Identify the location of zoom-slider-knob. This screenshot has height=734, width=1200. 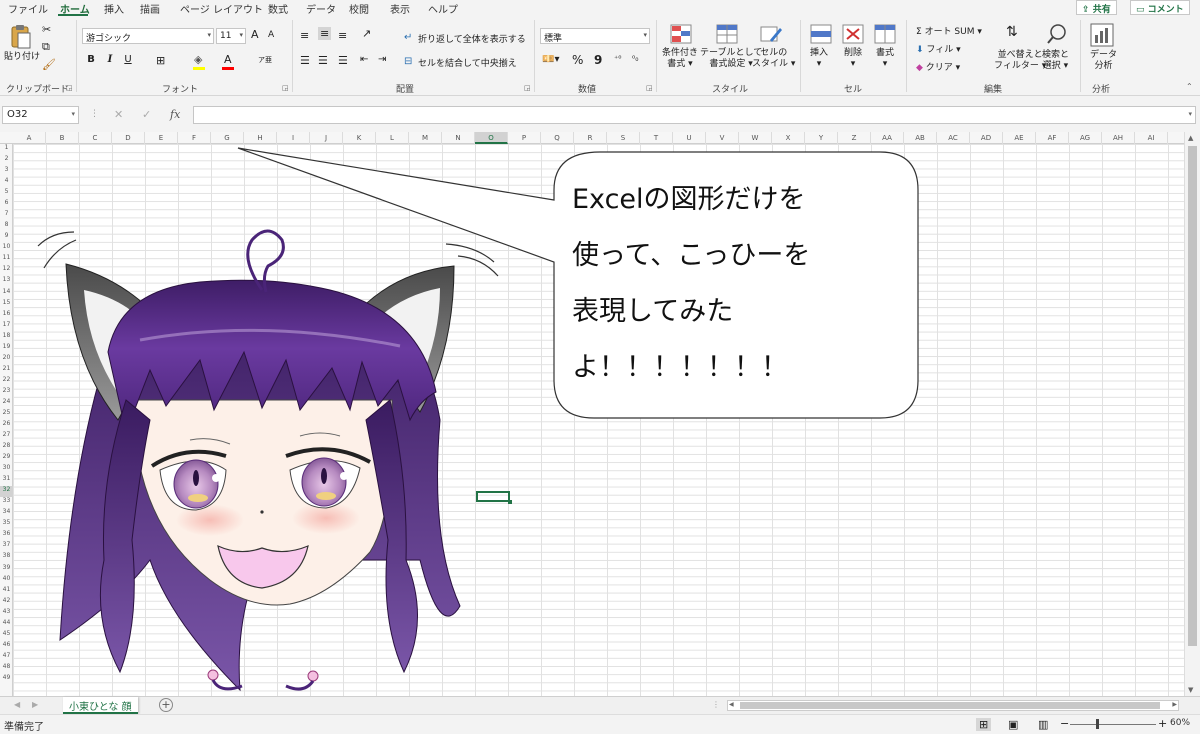
(1097, 724).